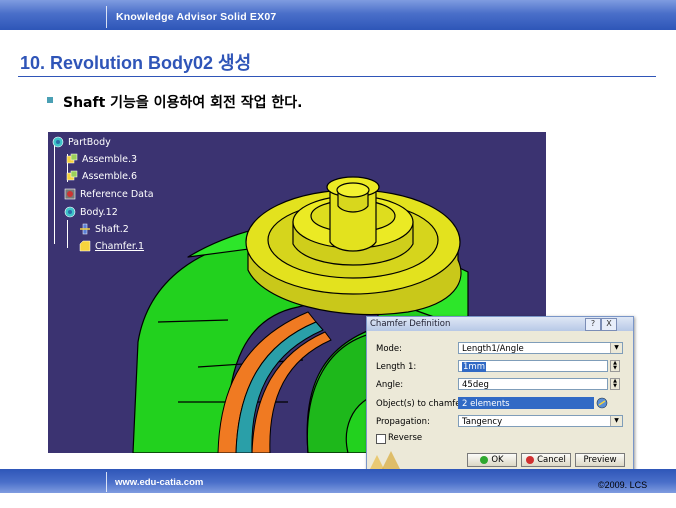 Image resolution: width=676 pixels, height=508 pixels. What do you see at coordinates (337, 76) in the screenshot?
I see `title-underline` at bounding box center [337, 76].